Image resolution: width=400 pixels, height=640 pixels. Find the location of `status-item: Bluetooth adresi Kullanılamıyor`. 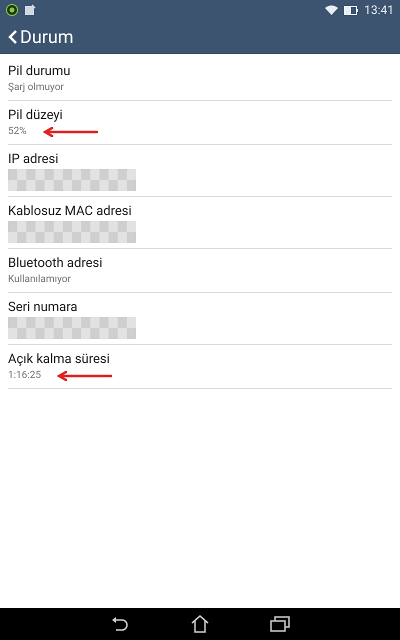

status-item: Bluetooth adresi Kullanılamıyor is located at coordinates (200, 271).